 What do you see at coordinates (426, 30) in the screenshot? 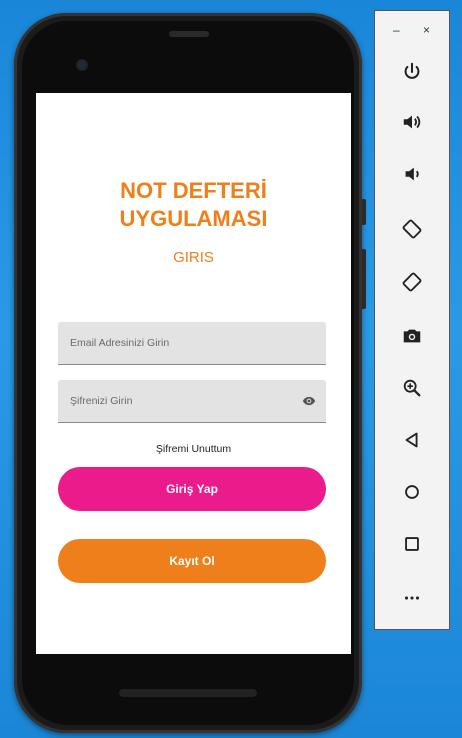
I see `close-button: ×` at bounding box center [426, 30].